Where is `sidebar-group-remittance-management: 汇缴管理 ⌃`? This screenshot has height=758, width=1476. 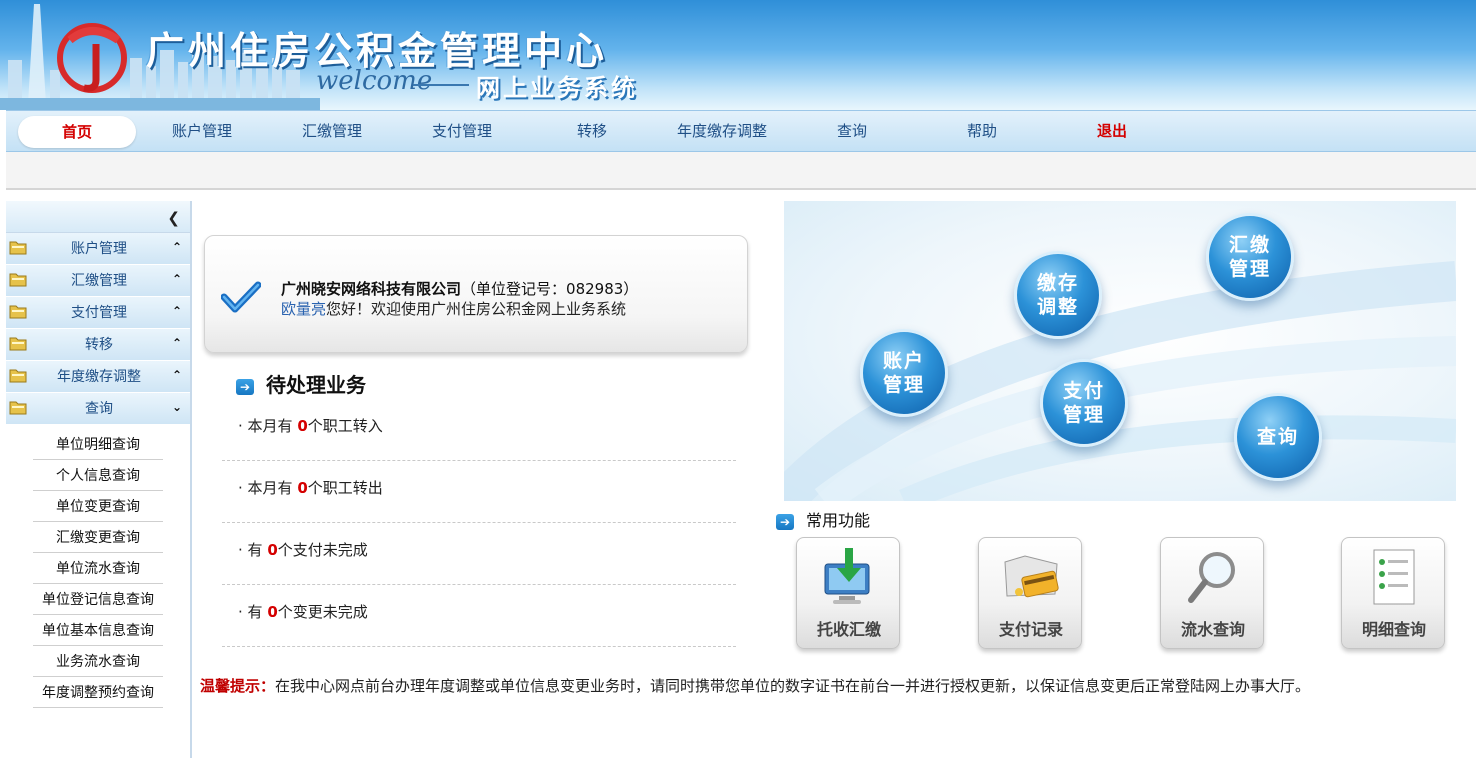
sidebar-group-remittance-management: 汇缴管理 ⌃ is located at coordinates (98, 281).